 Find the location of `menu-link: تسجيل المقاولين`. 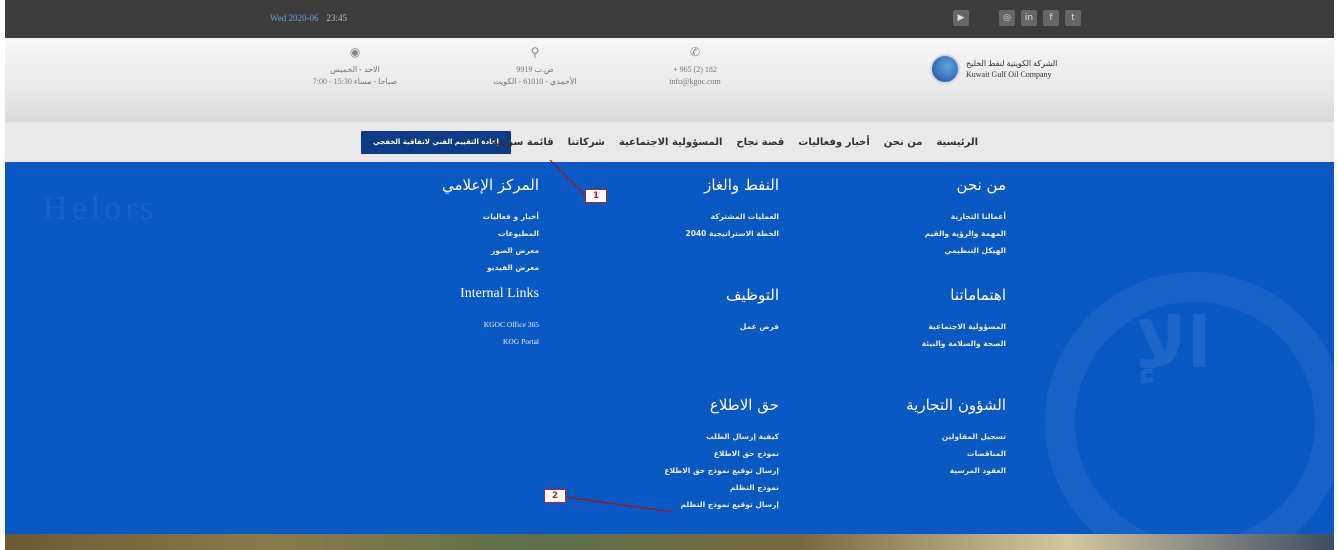

menu-link: تسجيل المقاولين is located at coordinates (956, 436).